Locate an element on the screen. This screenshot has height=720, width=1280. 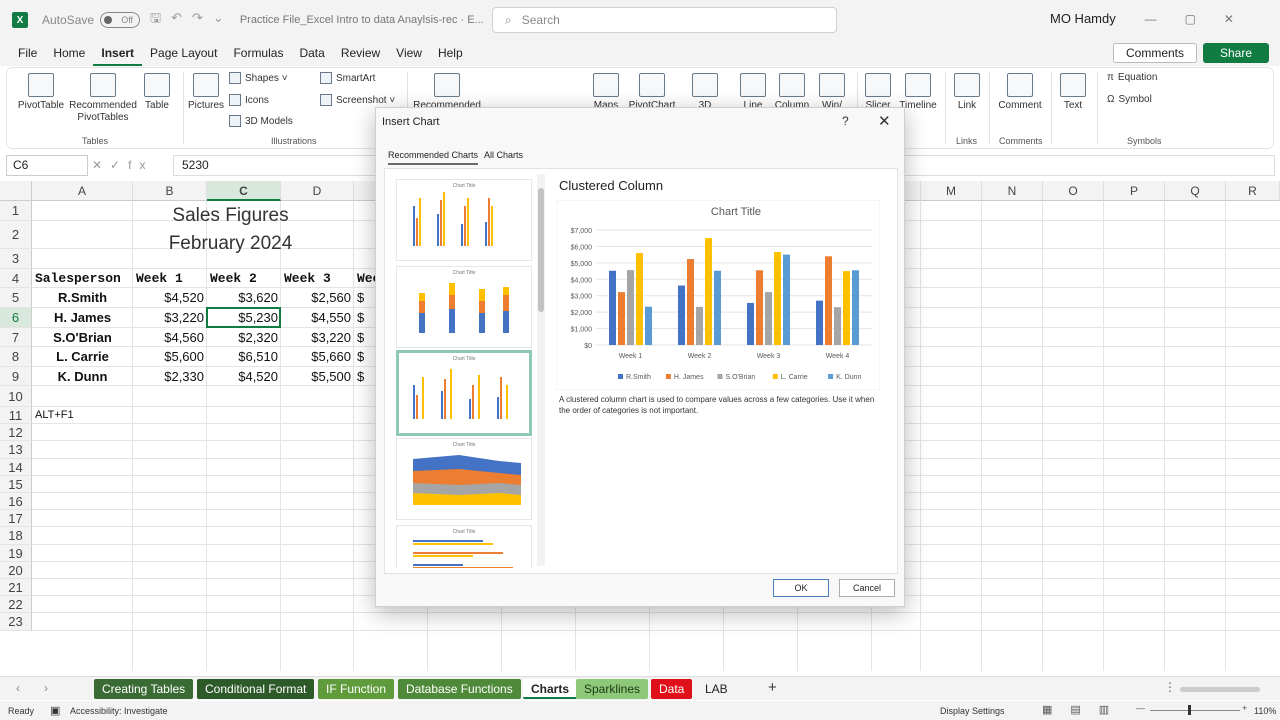
row-header-17: 17 is located at coordinates (16, 518).